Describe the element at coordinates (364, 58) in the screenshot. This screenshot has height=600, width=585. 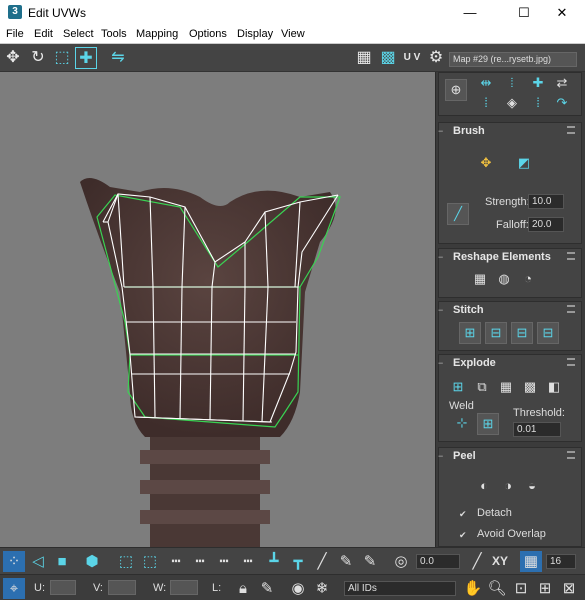
I see `checker-icon: ▦` at that location.